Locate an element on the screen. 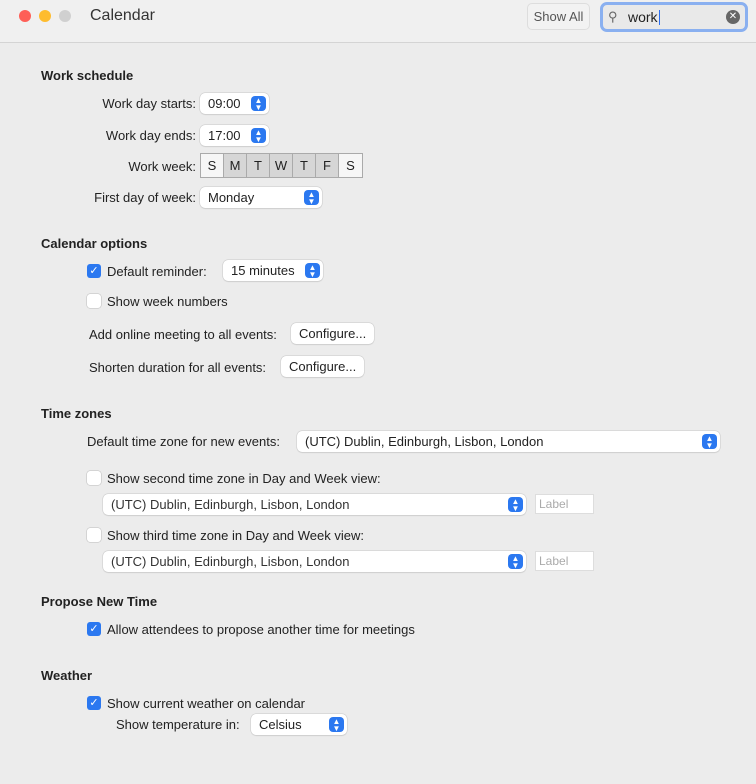 The height and width of the screenshot is (784, 756). work-week-day-5: F is located at coordinates (327, 165).